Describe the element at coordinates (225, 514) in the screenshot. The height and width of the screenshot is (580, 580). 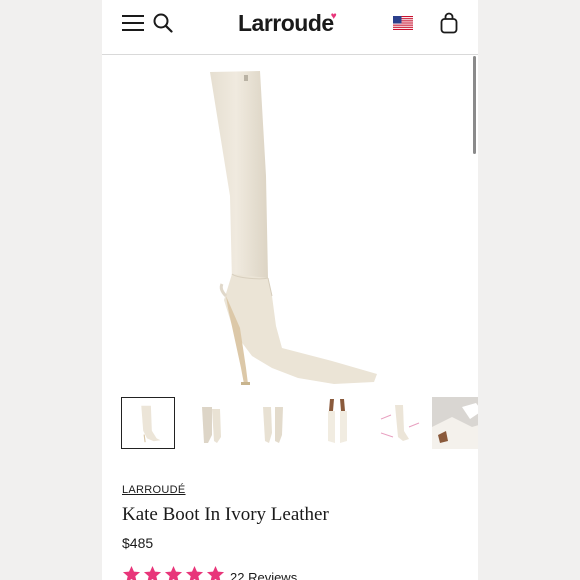
I see `product-title: Kate Boot In Ivory Leather` at that location.